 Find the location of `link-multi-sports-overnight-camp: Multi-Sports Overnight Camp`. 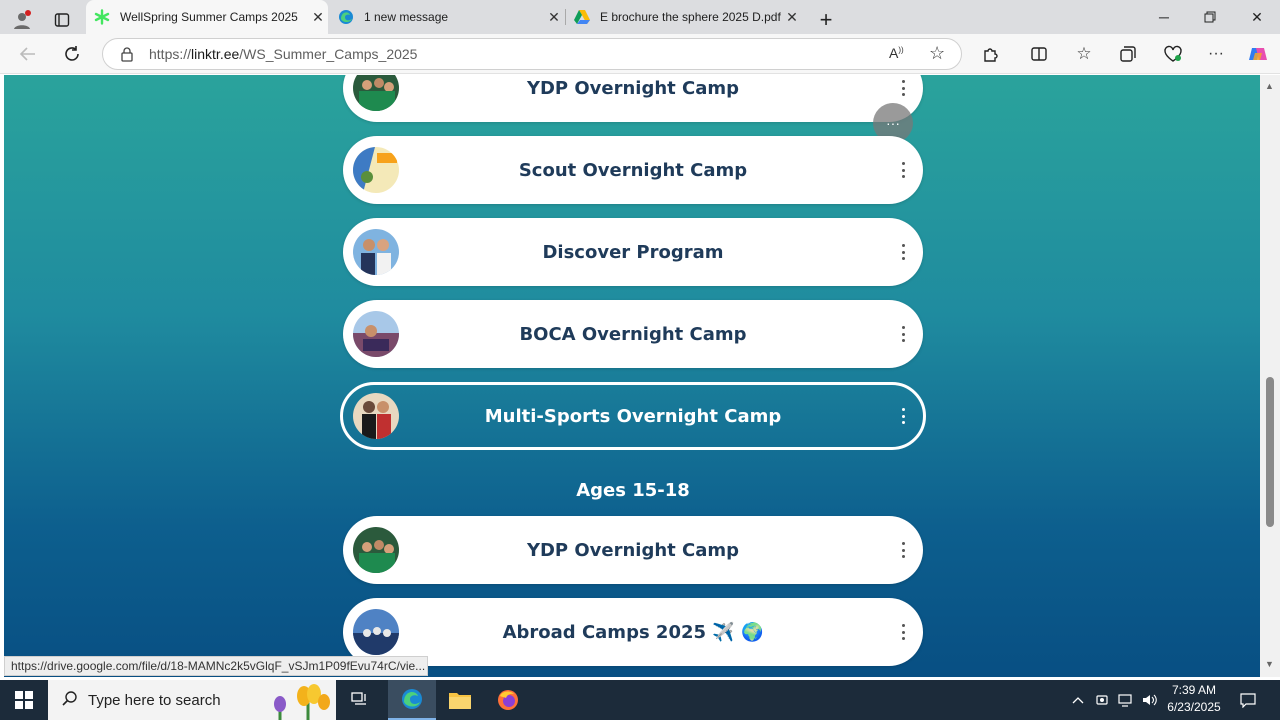

link-multi-sports-overnight-camp: Multi-Sports Overnight Camp is located at coordinates (633, 416).